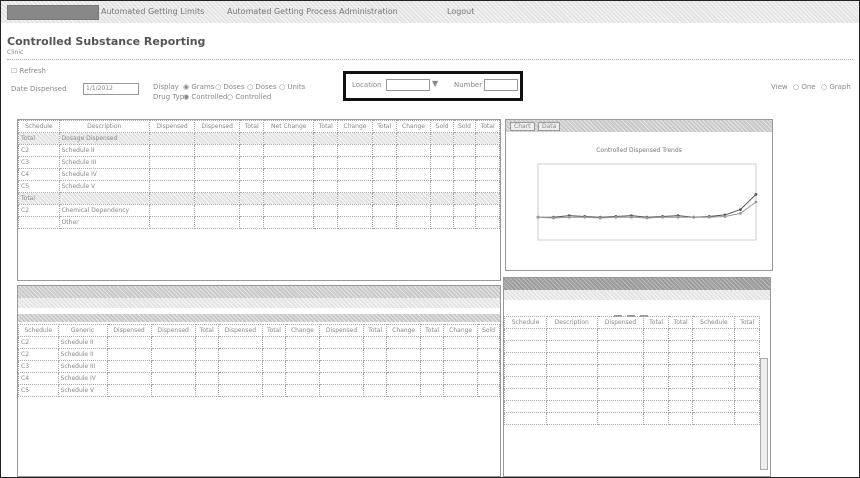 The width and height of the screenshot is (860, 478). What do you see at coordinates (522, 126) in the screenshot?
I see `chart-tab: Chart` at bounding box center [522, 126].